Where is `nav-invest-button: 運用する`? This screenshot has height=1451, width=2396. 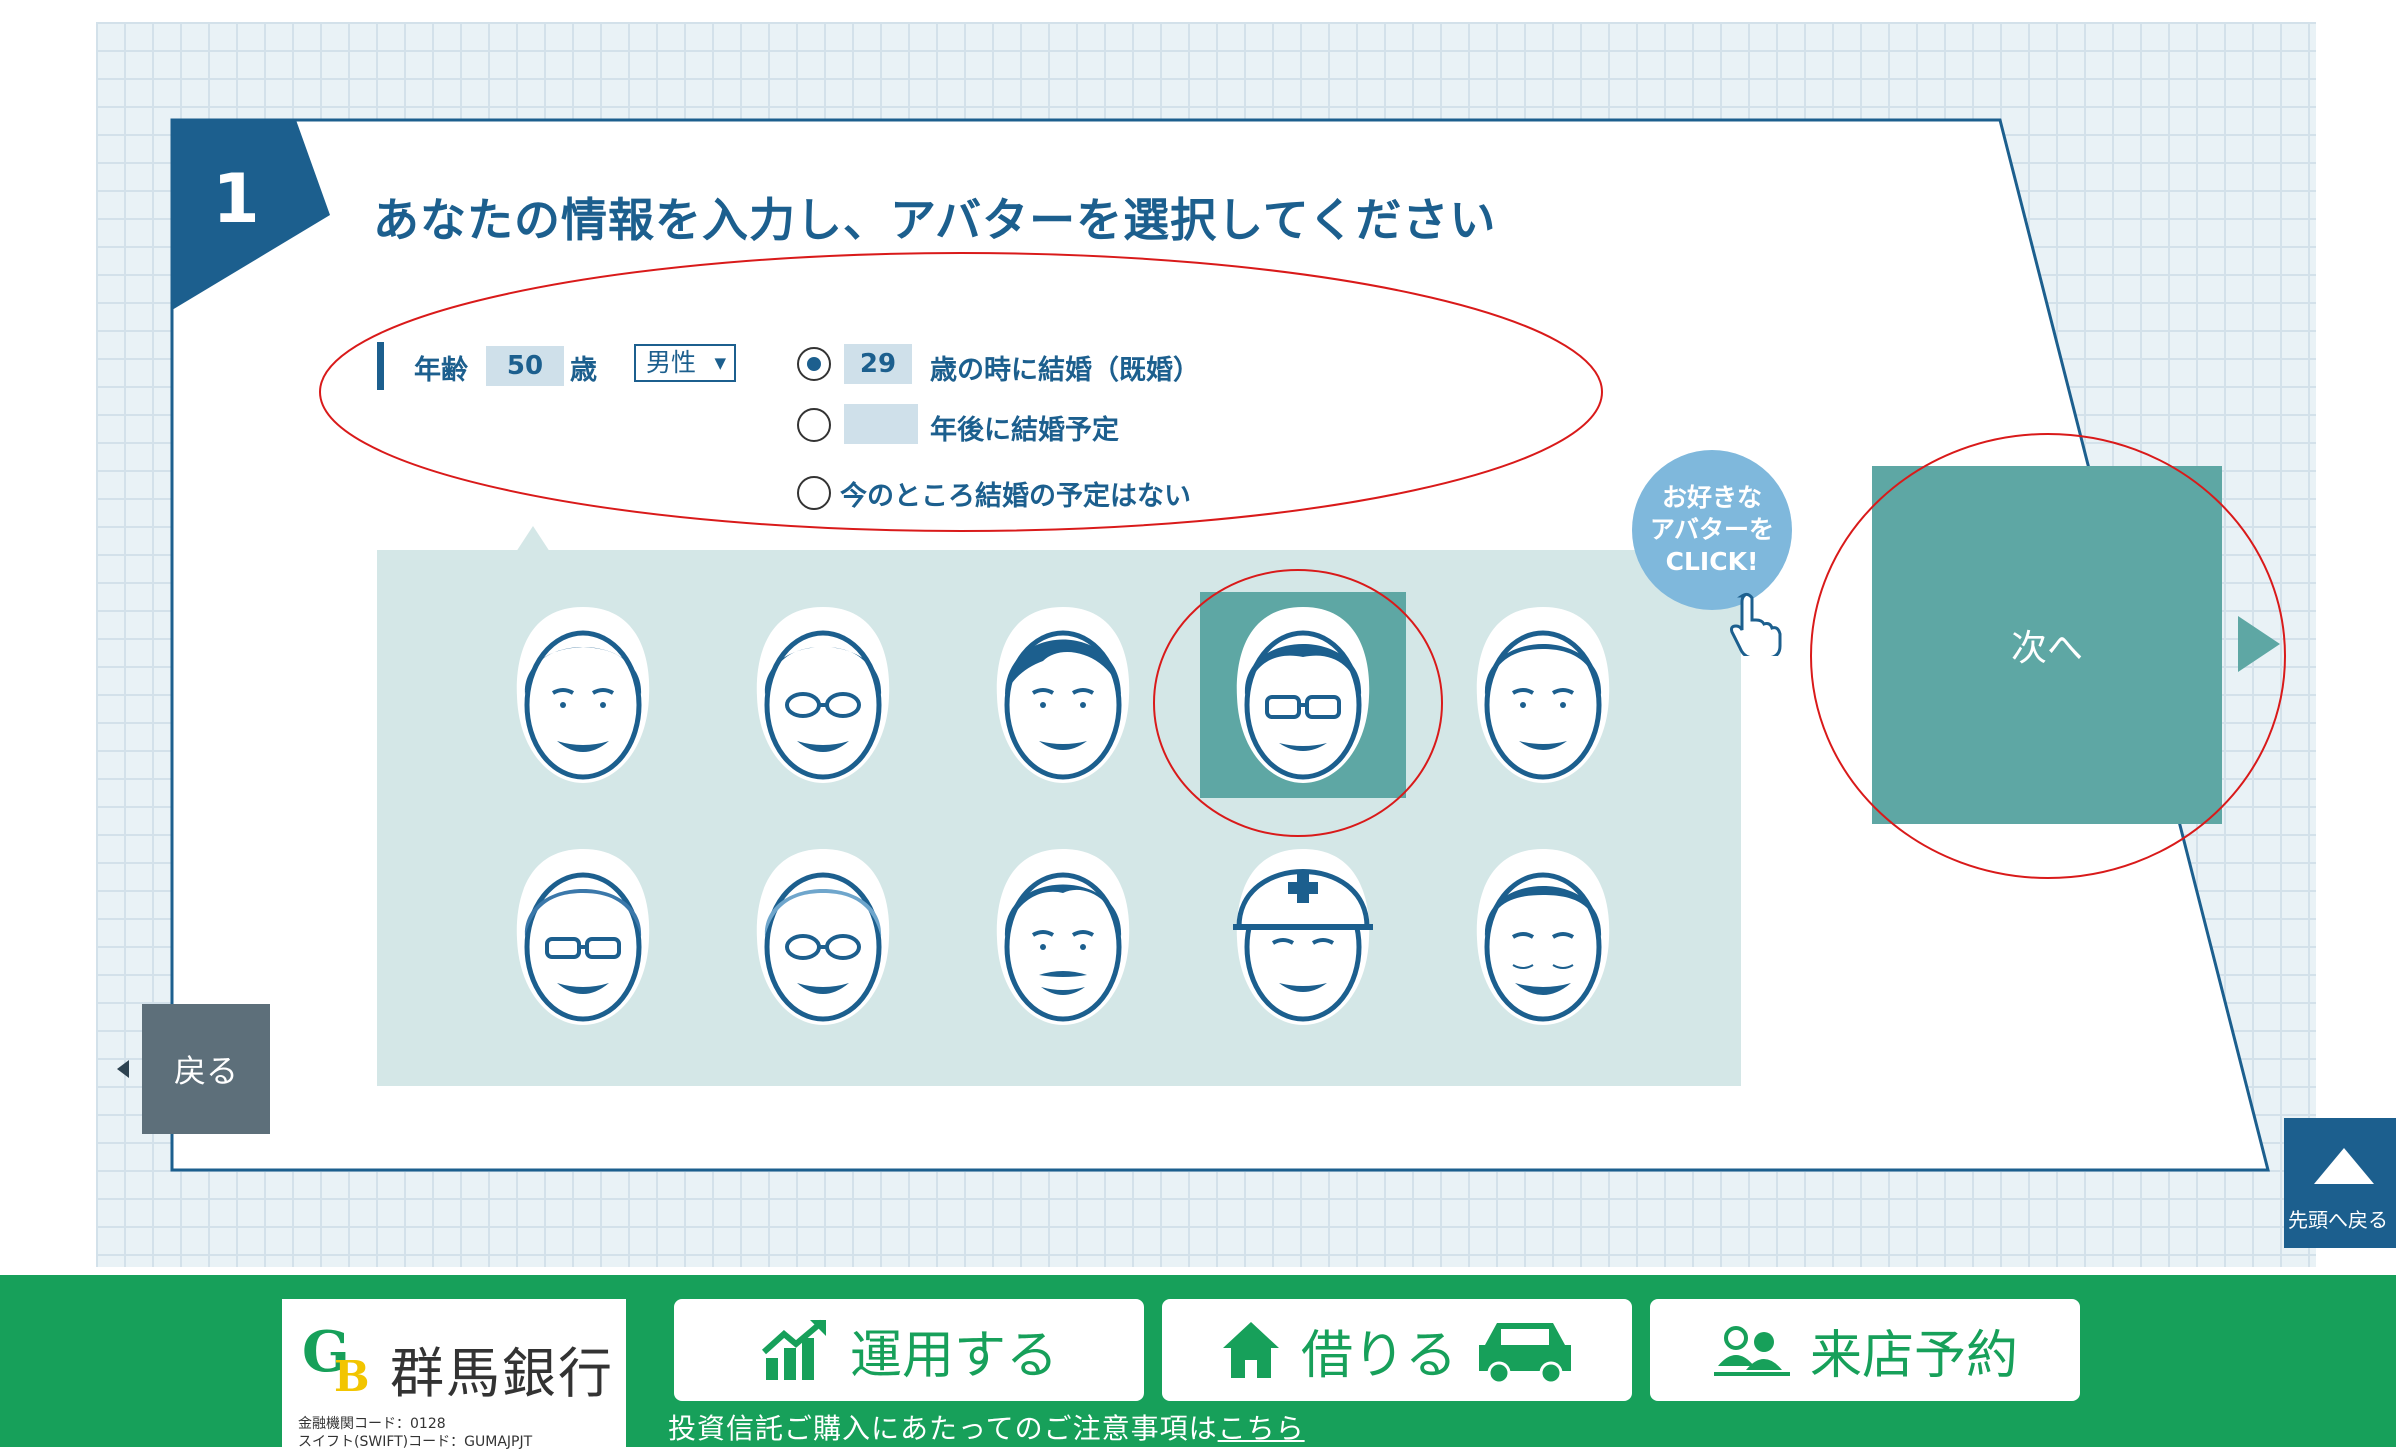 nav-invest-button: 運用する is located at coordinates (909, 1350).